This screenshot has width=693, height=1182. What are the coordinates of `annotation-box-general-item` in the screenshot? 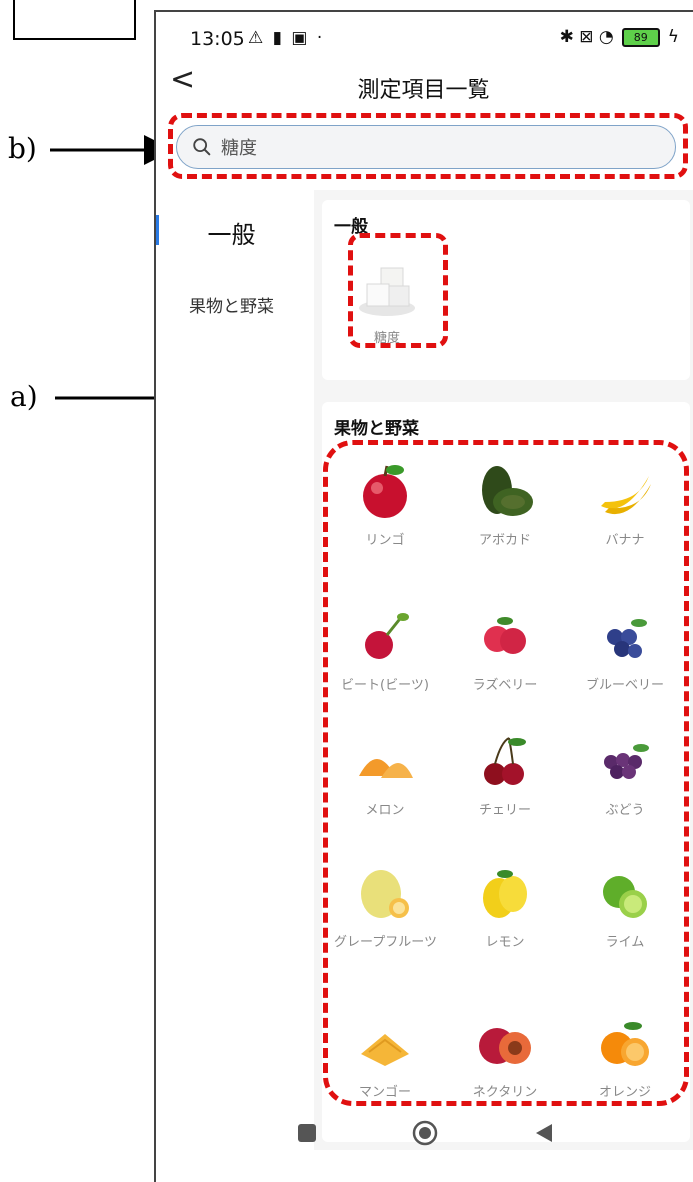 It's located at (398, 290).